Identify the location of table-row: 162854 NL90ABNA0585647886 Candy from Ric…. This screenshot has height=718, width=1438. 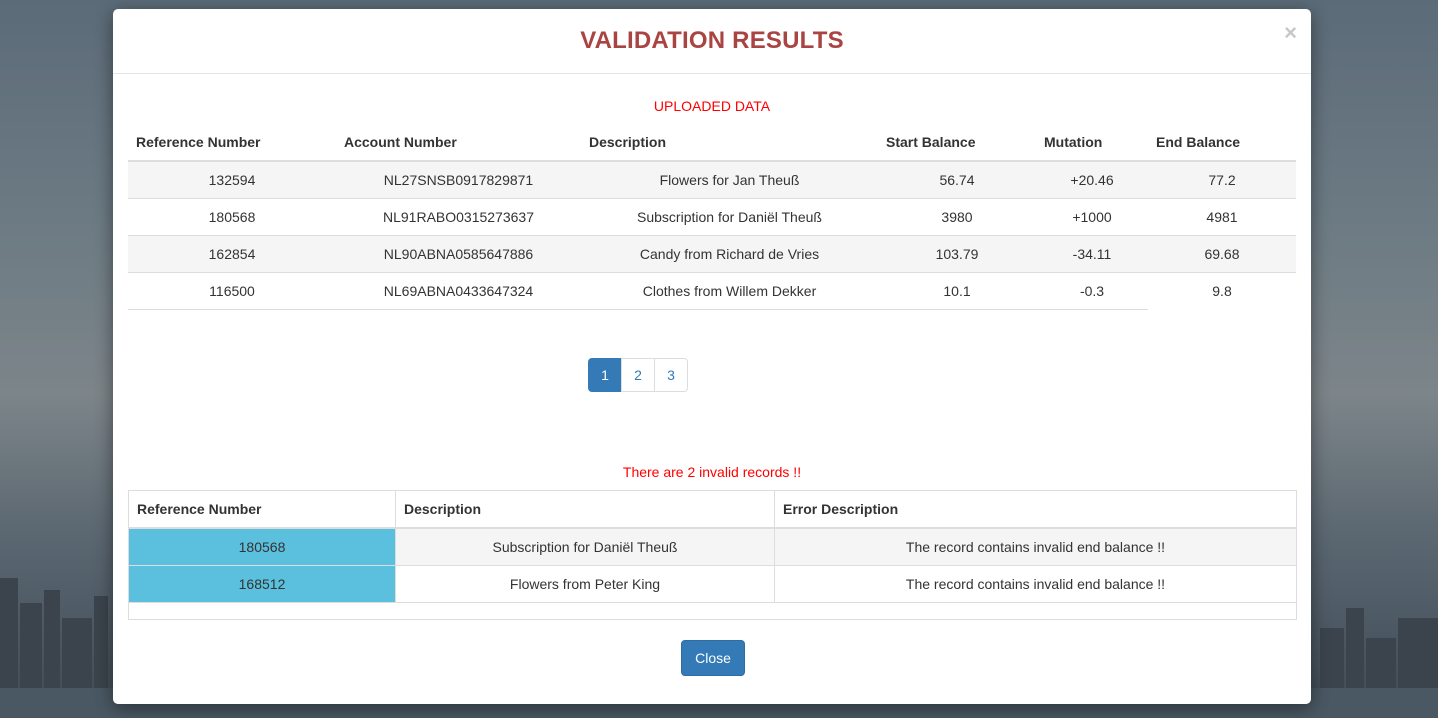
(712, 254).